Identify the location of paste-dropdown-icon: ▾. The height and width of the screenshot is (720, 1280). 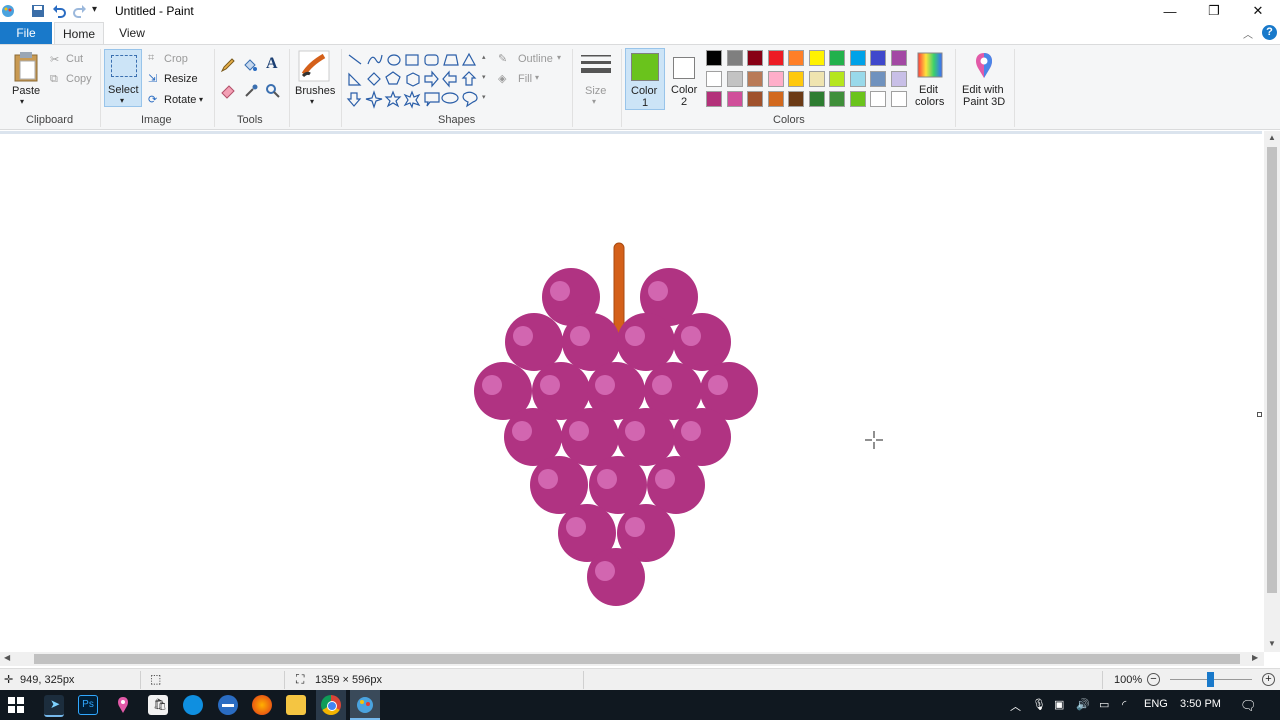
(22, 101).